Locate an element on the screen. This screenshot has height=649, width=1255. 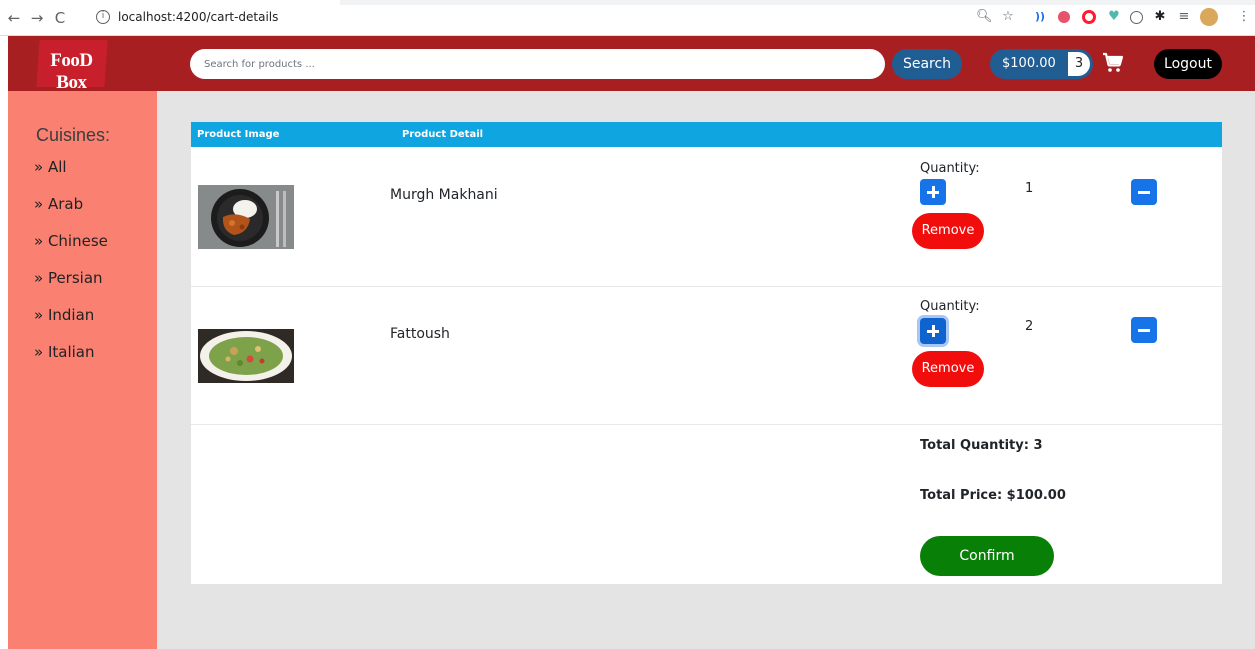
foodbox-logo: FooD Box is located at coordinates (72, 66).